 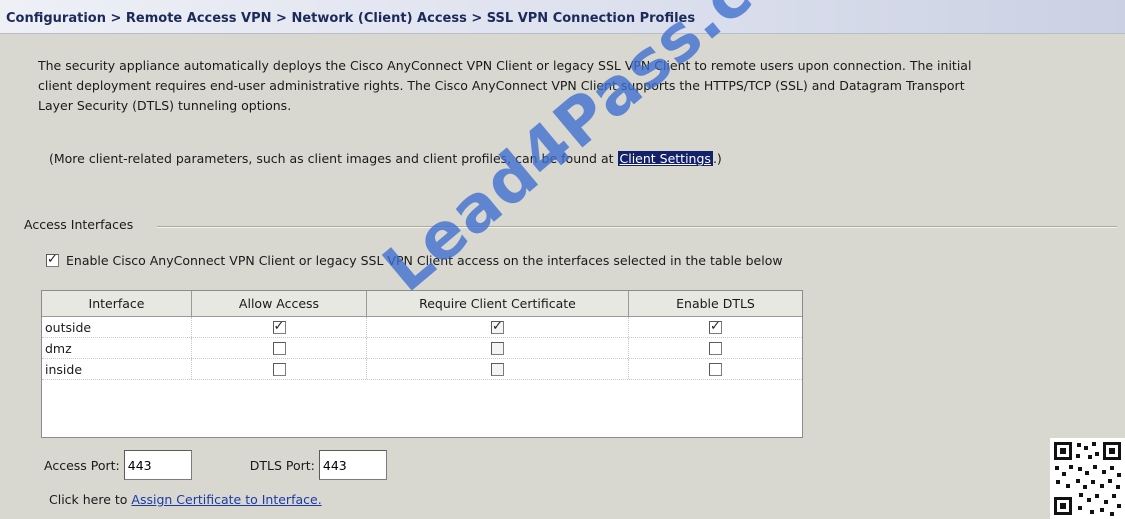 I want to click on section-divider, so click(x=637, y=227).